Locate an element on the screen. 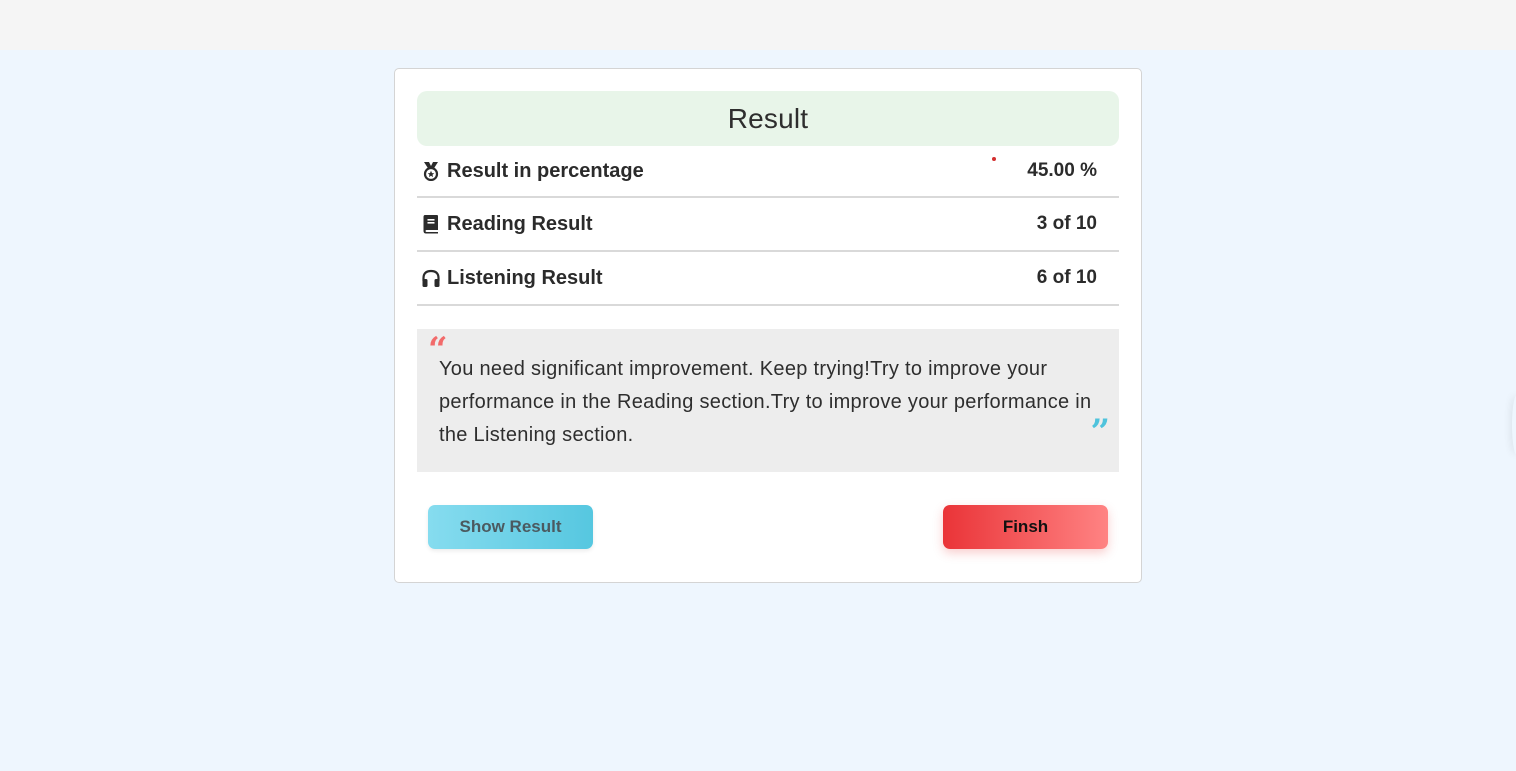 The image size is (1516, 771). result-row-percentage: Result in percentage 45.00 % is located at coordinates (768, 172).